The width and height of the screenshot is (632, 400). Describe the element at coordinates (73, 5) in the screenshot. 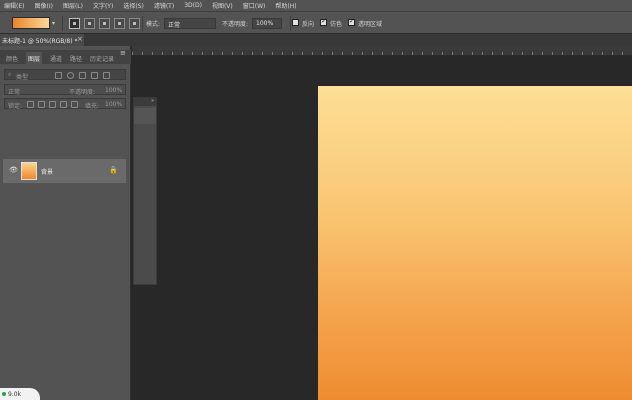

I see `menu-layer: 图层(L)` at that location.